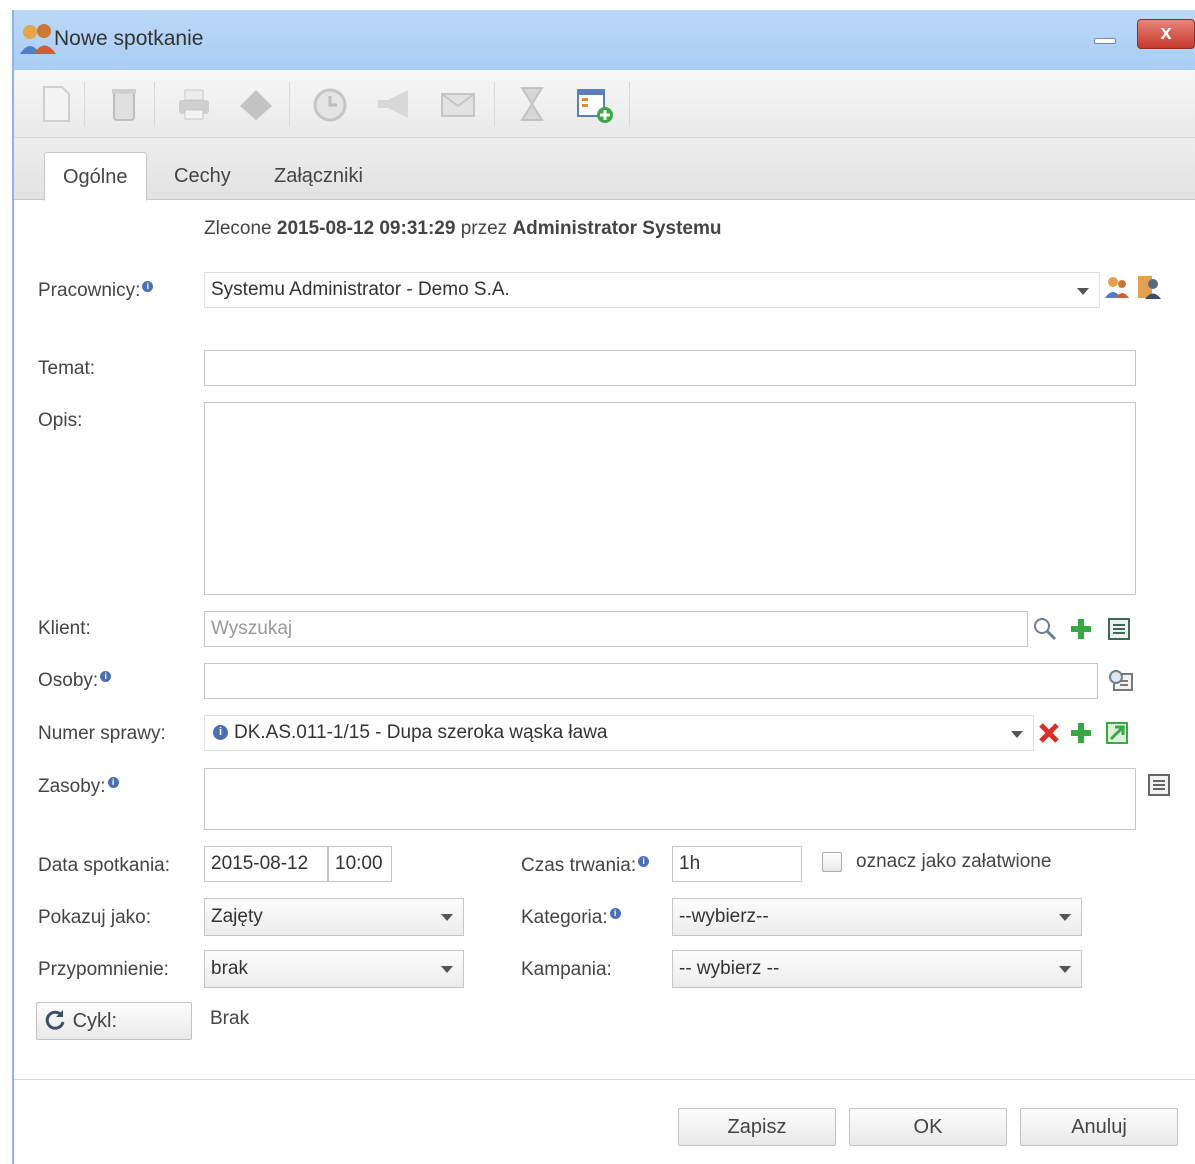  Describe the element at coordinates (484, 228) in the screenshot. I see `created-by-word: przez` at that location.